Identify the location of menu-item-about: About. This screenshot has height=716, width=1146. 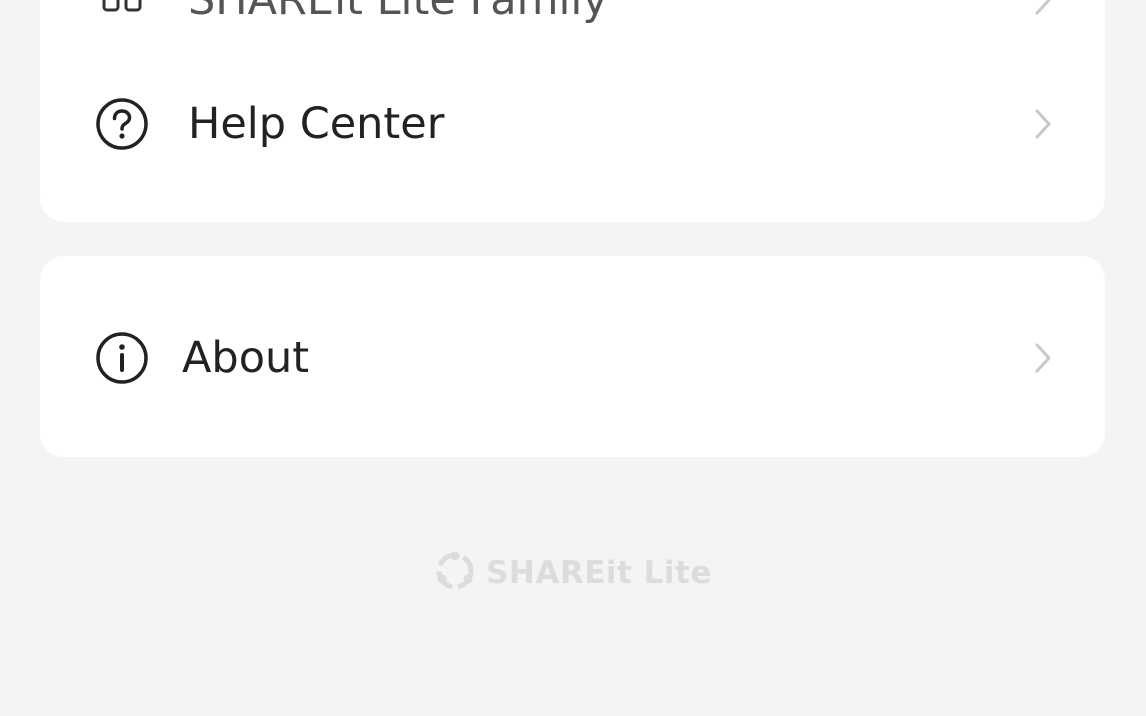
(572, 358).